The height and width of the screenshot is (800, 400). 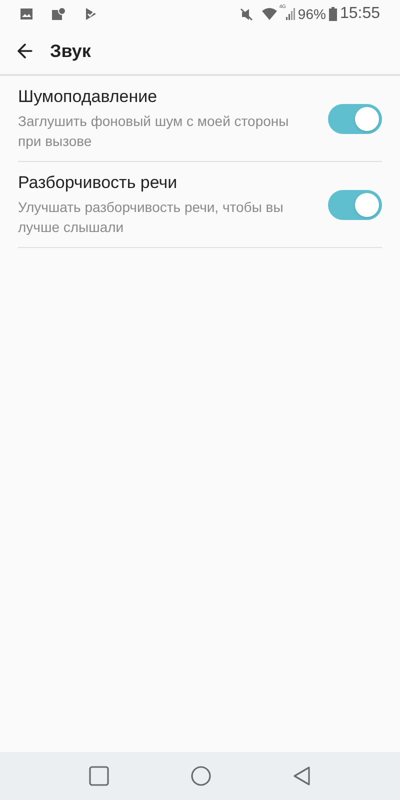 What do you see at coordinates (151, 217) in the screenshot?
I see `setting-summary: Улучшать разборчивость речи, чтобы вы лучше слышали` at bounding box center [151, 217].